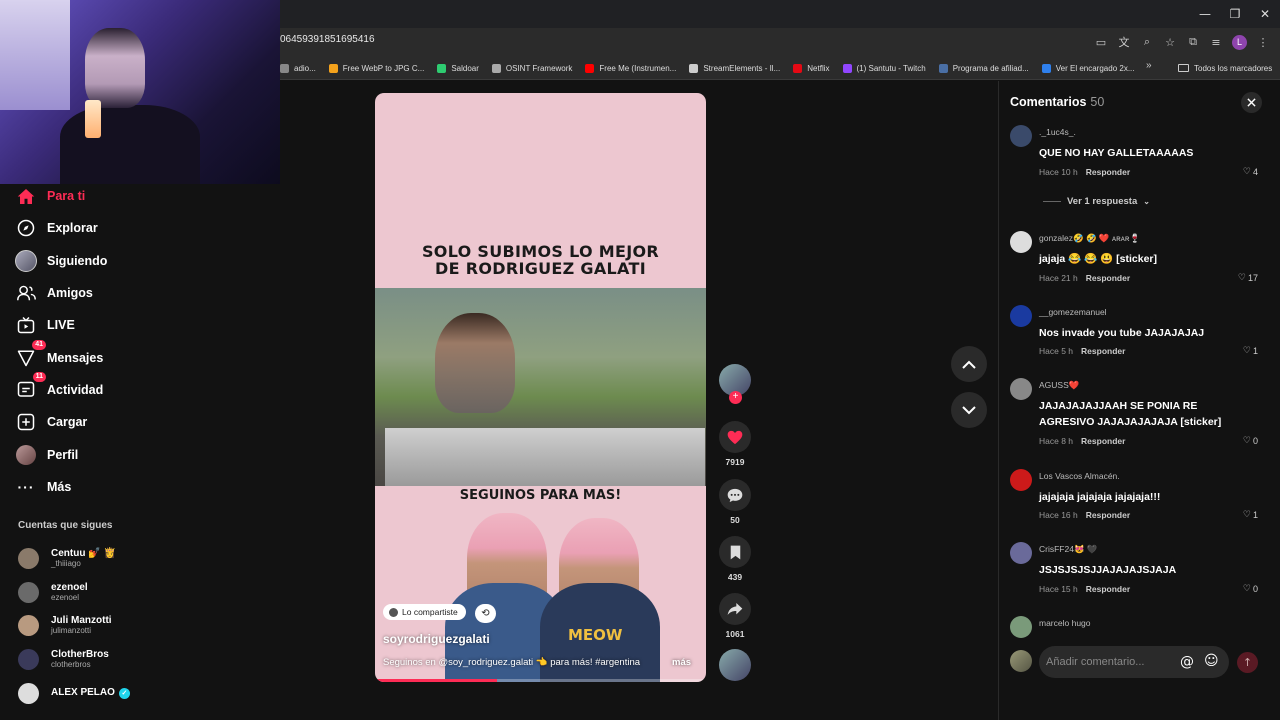  Describe the element at coordinates (1251, 102) in the screenshot. I see `close-comments-button` at that location.